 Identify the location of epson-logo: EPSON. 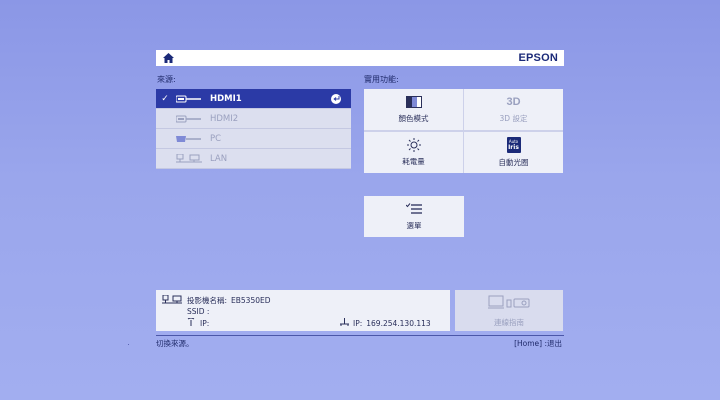
(538, 58).